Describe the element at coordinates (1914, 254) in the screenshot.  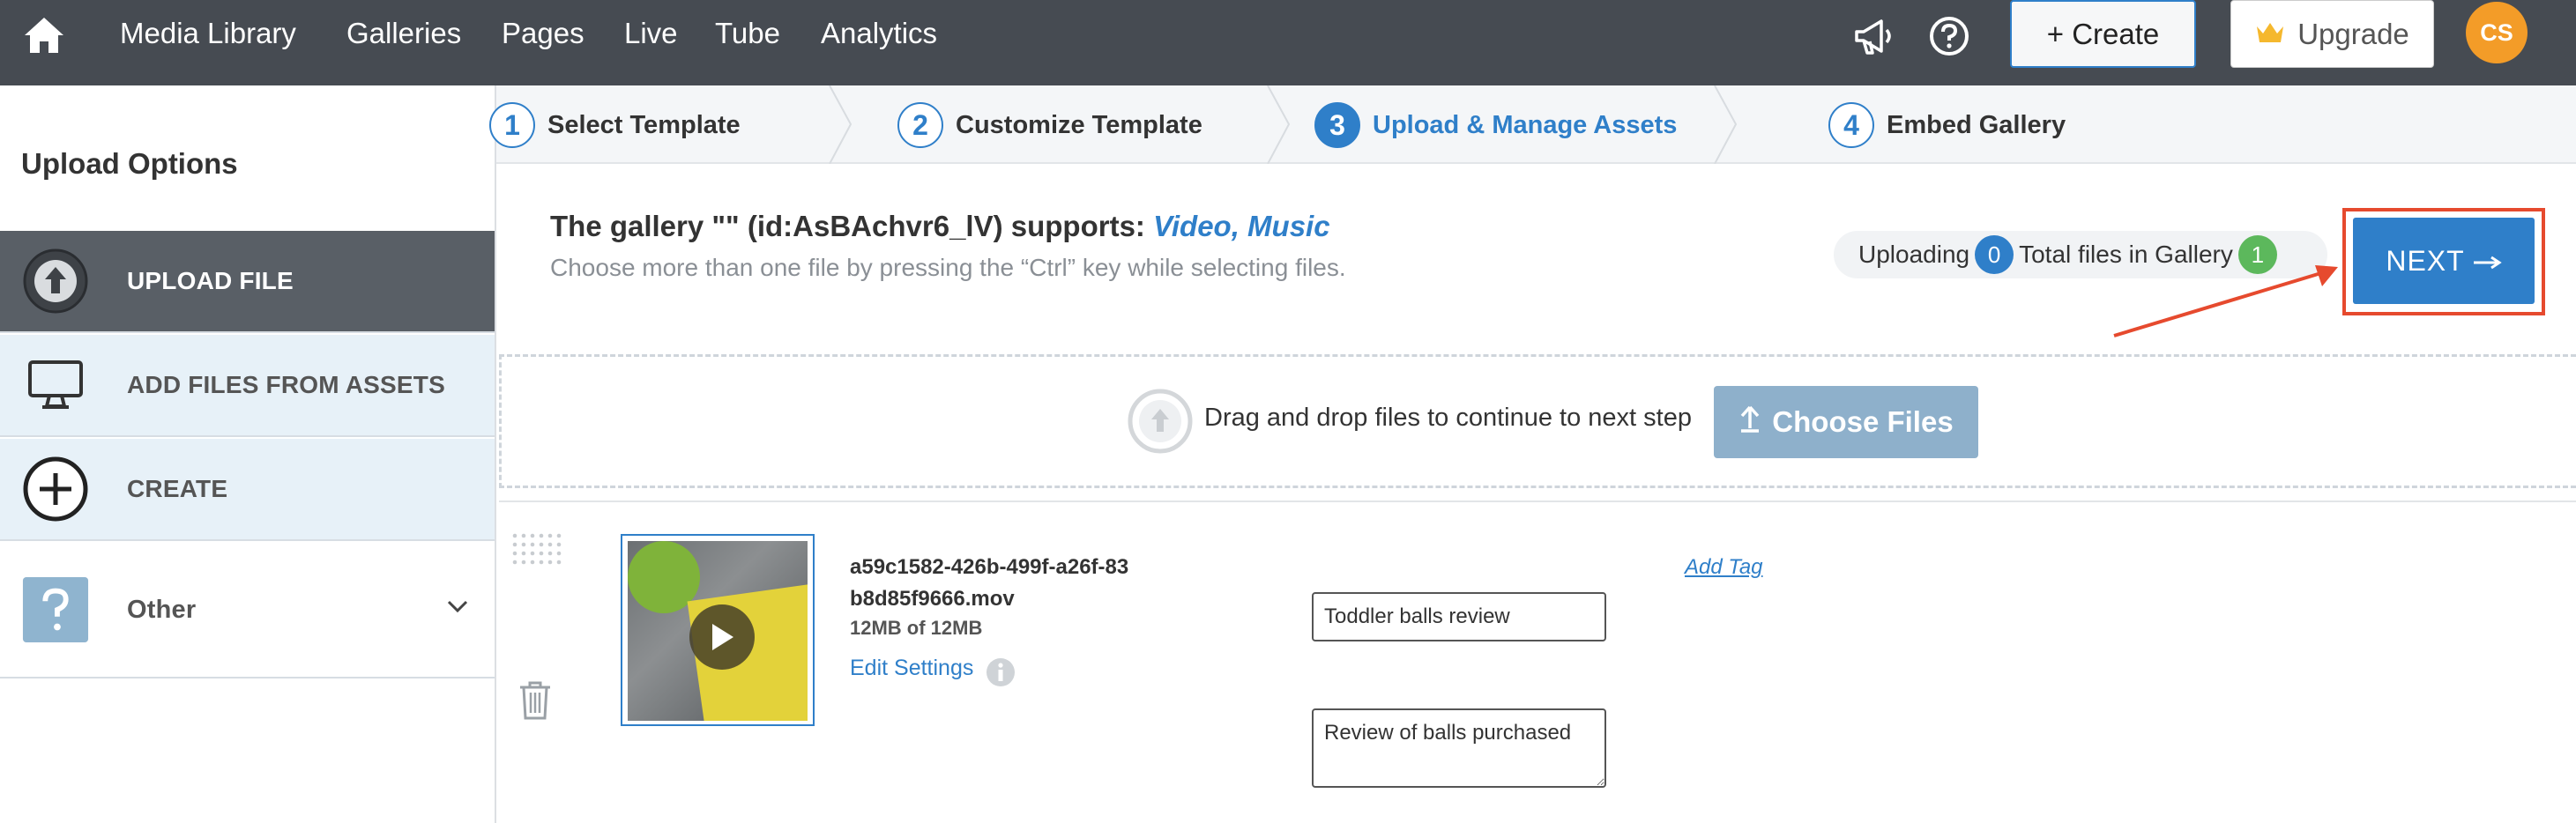
I see `uploading-label: Uploading` at that location.